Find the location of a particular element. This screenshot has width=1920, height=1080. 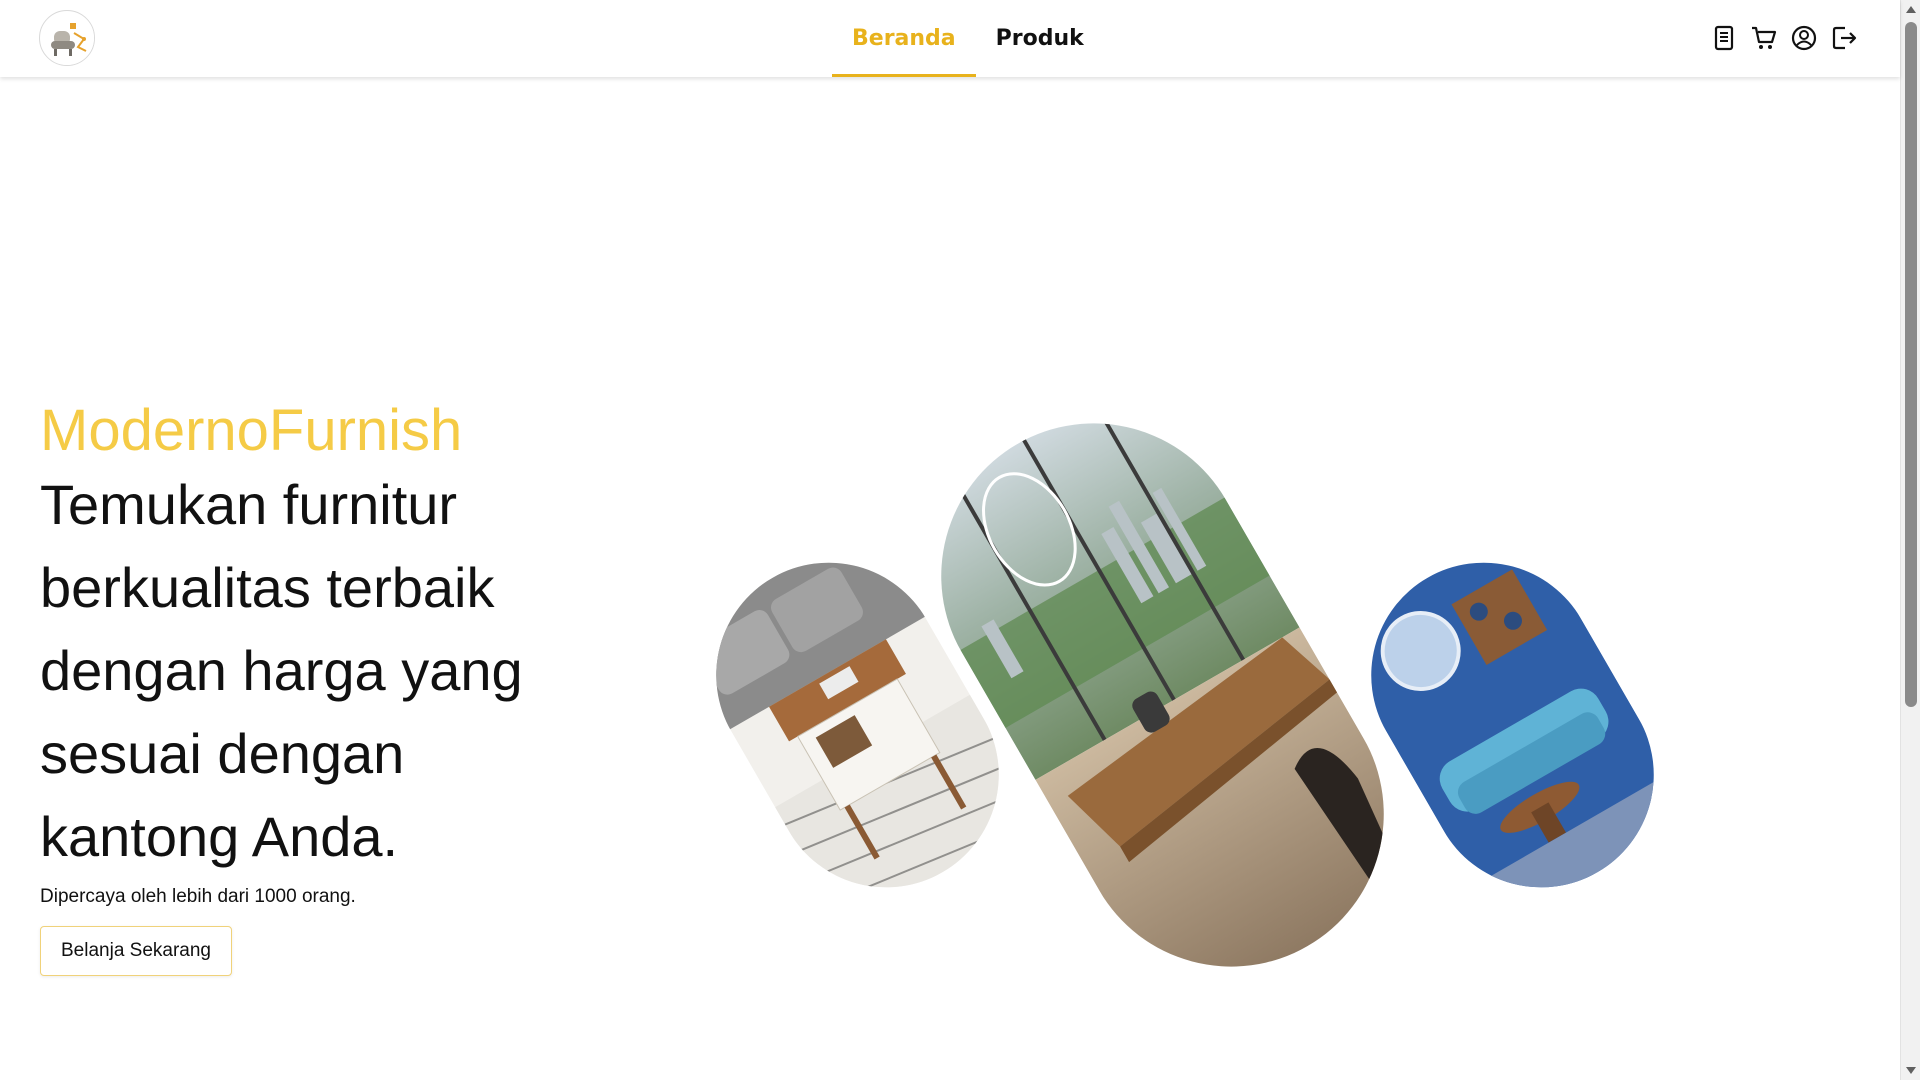

brand-logo is located at coordinates (67, 38).